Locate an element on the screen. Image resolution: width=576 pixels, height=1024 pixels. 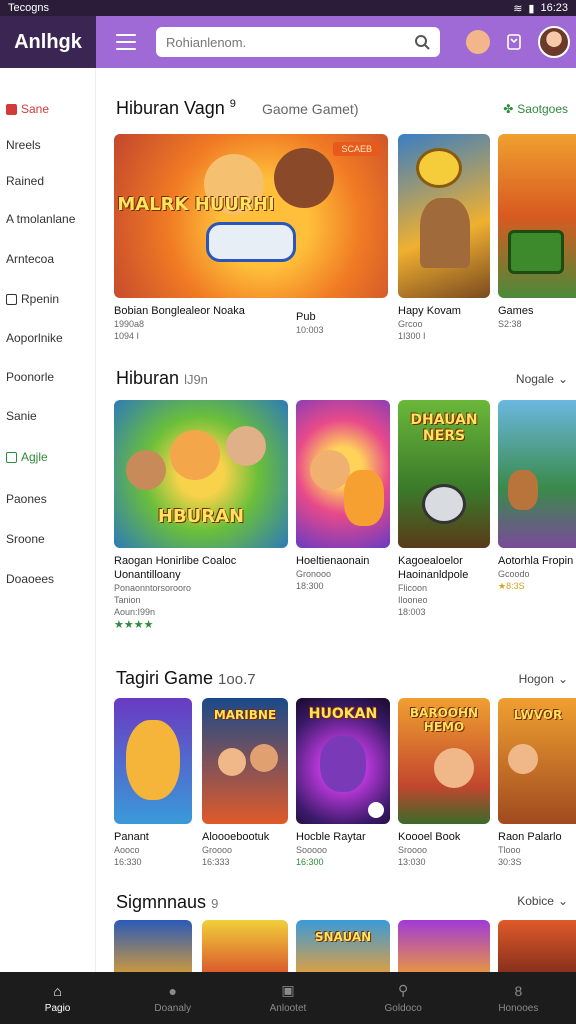
status-right: ≋ ▮ 16:23 is located at coordinates (540, 8).